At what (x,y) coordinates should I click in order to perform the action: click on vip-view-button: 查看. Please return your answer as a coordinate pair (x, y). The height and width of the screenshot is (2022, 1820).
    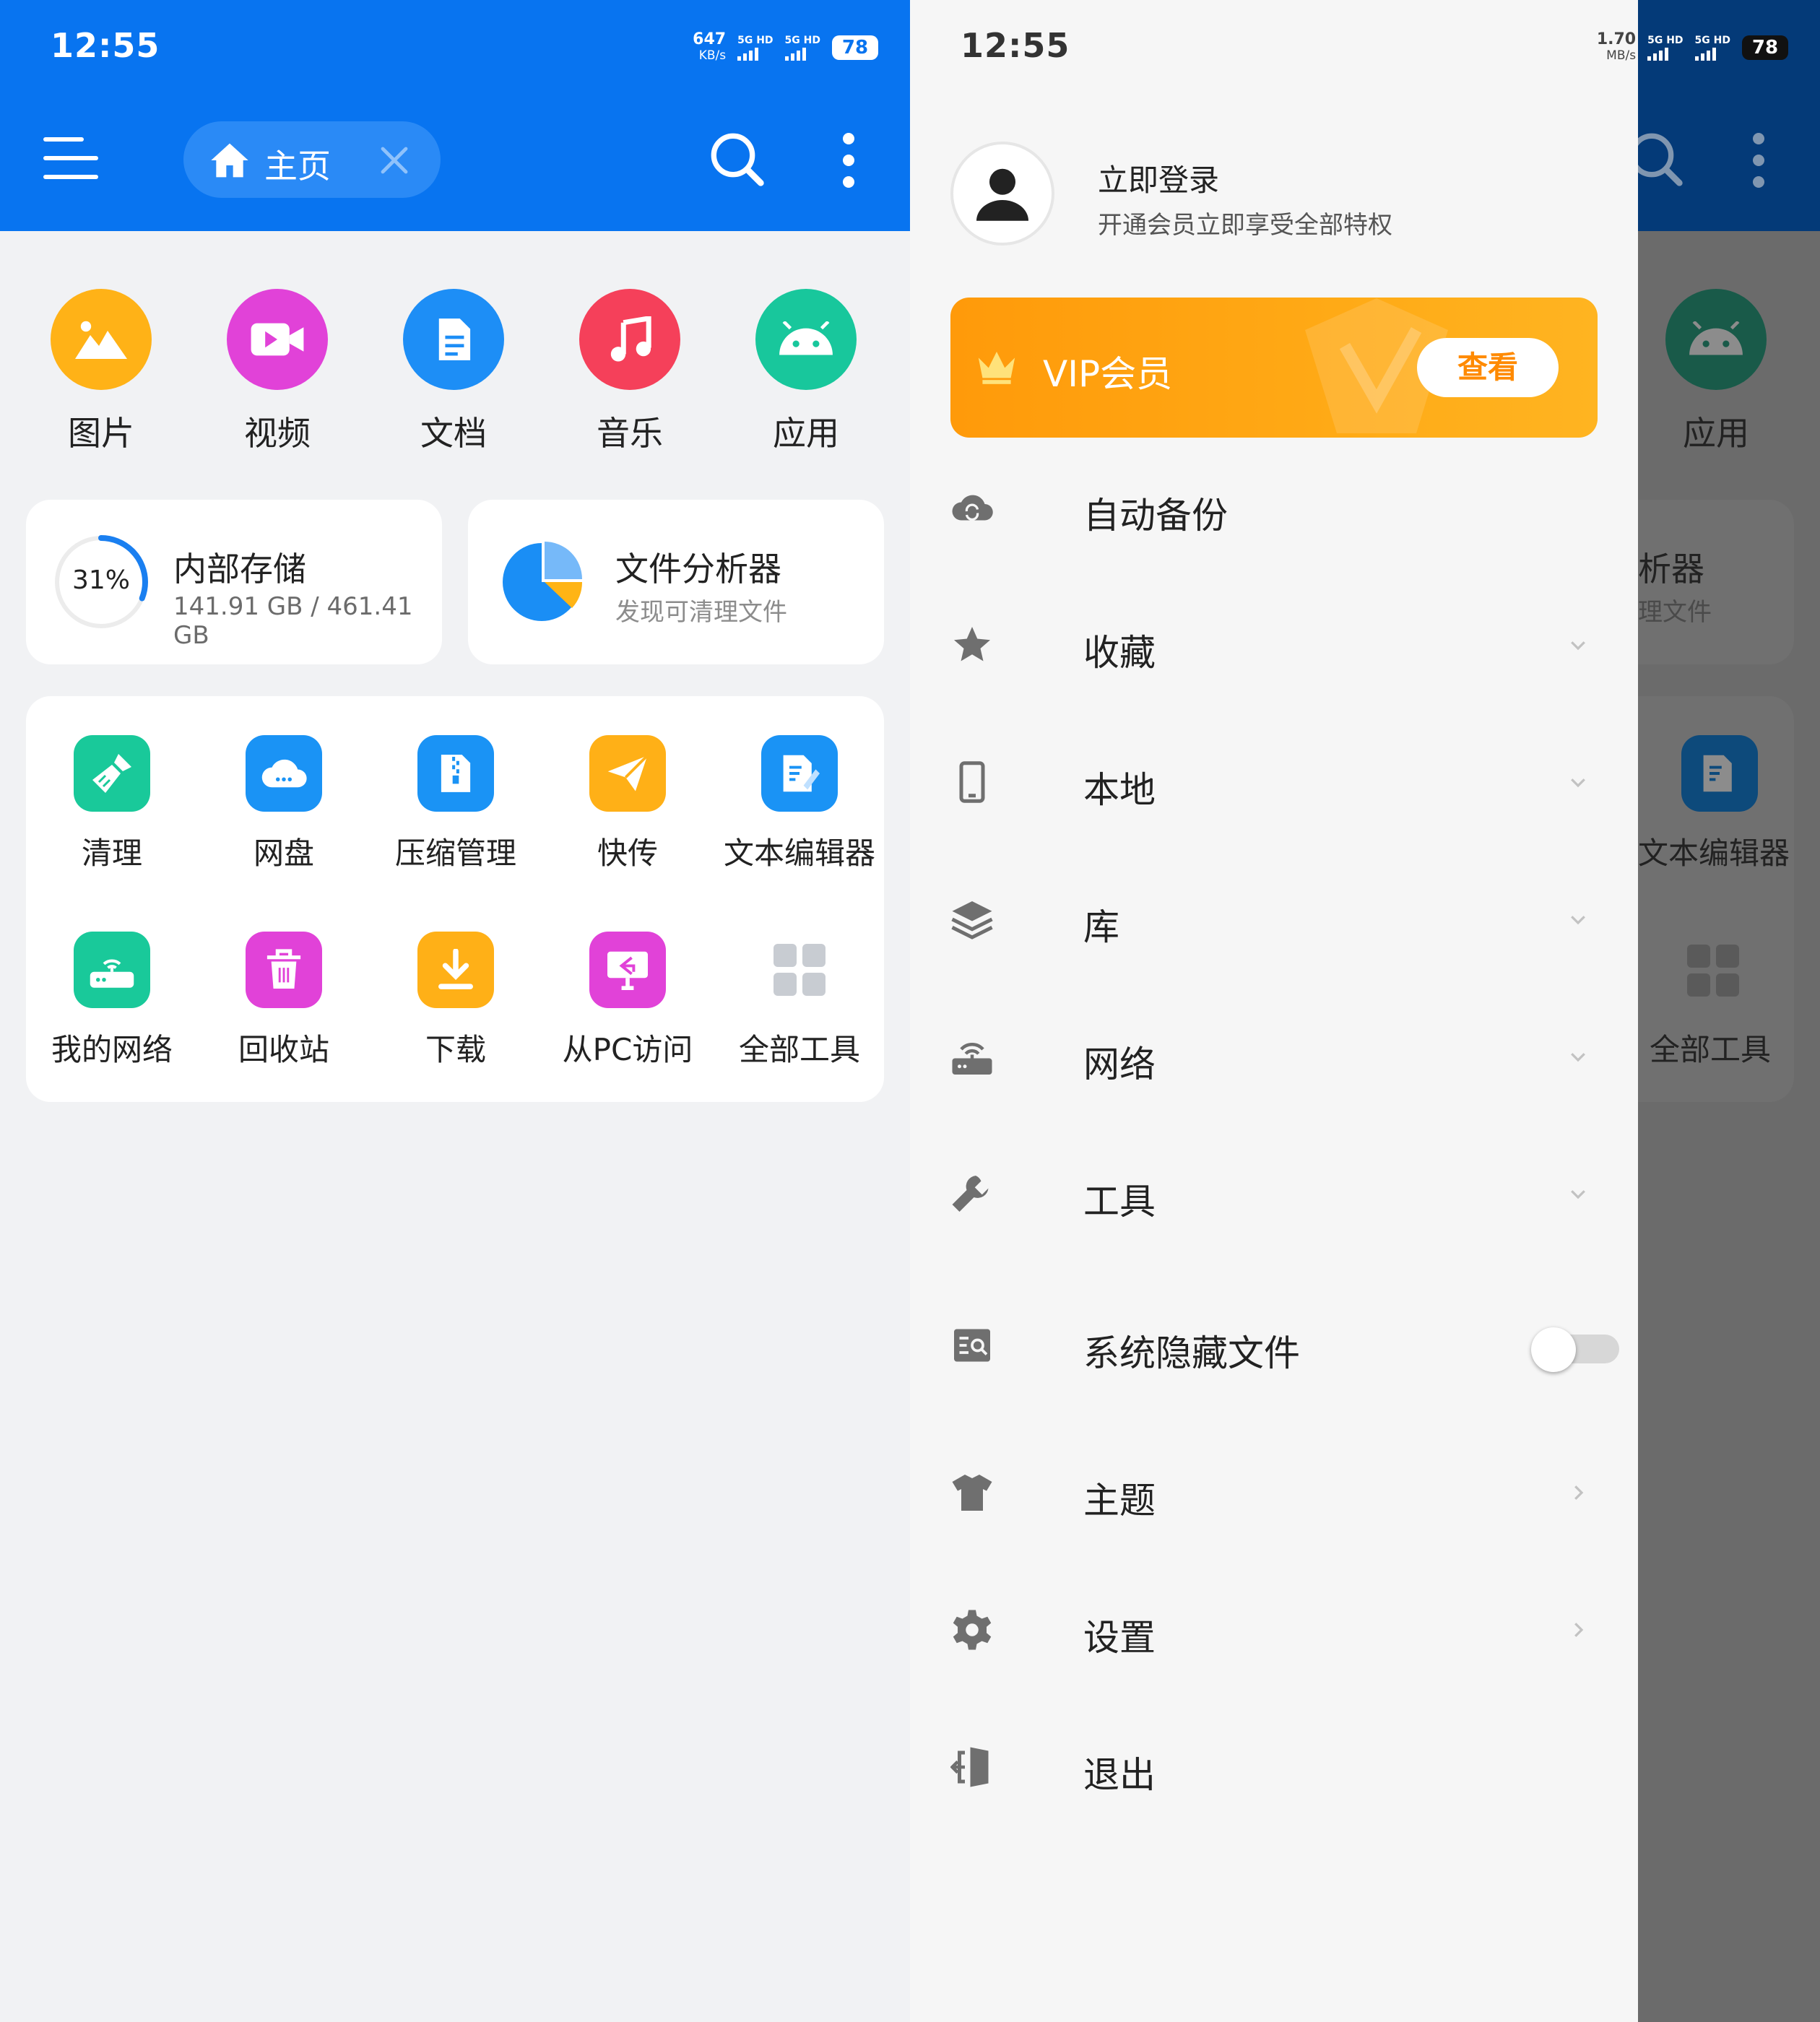
    Looking at the image, I should click on (1488, 368).